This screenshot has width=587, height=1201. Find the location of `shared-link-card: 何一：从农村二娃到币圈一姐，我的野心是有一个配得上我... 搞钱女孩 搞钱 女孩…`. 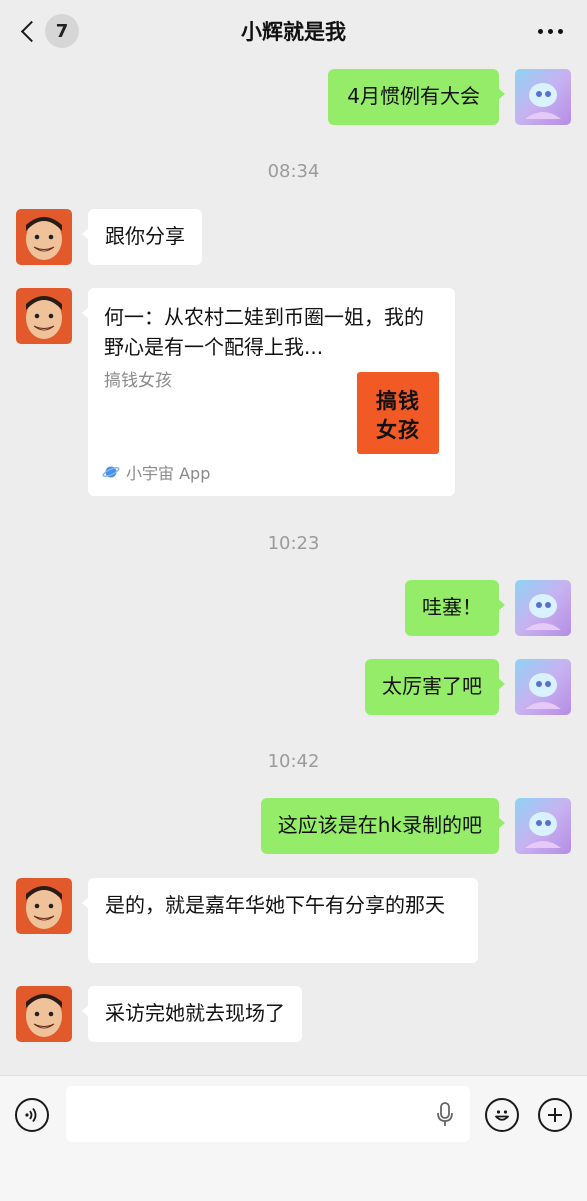

shared-link-card: 何一：从农村二娃到币圈一姐，我的野心是有一个配得上我... 搞钱女孩 搞钱 女孩… is located at coordinates (268, 392).